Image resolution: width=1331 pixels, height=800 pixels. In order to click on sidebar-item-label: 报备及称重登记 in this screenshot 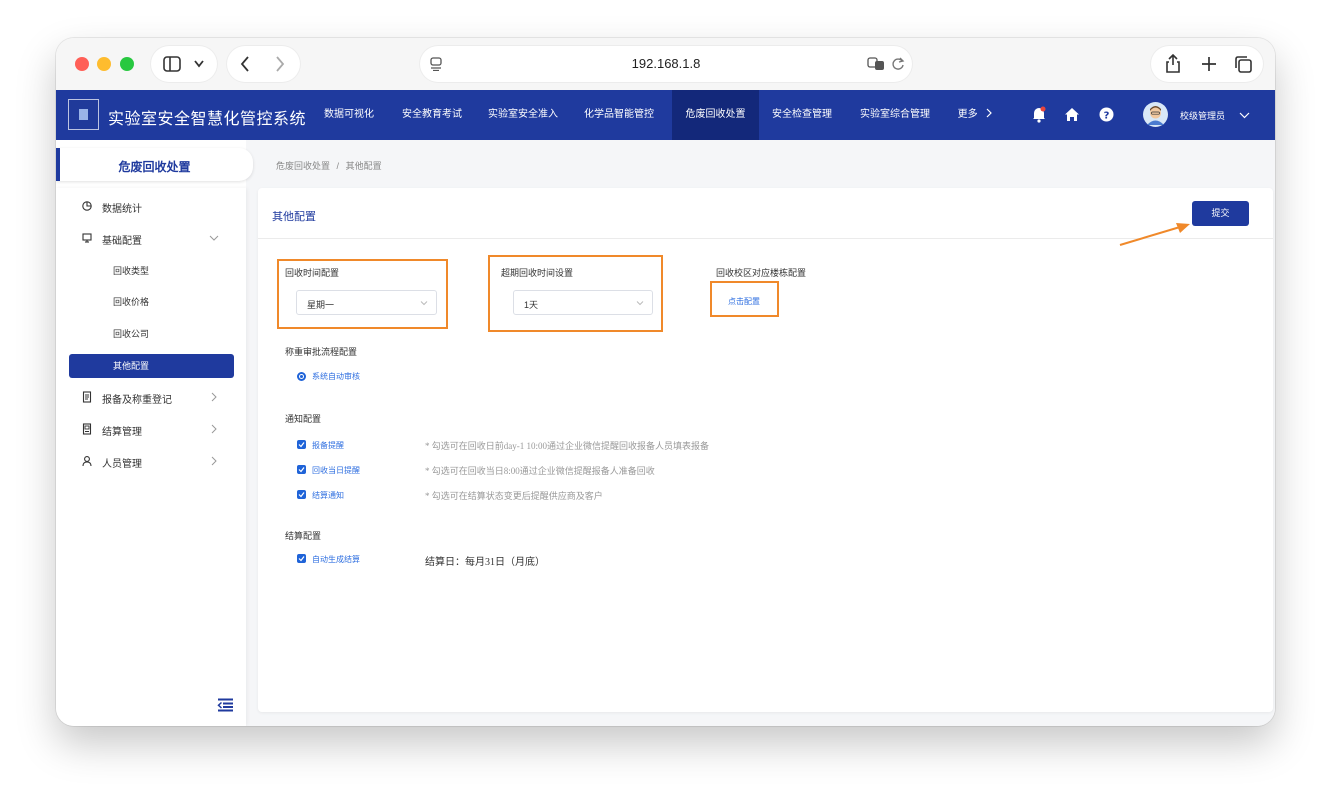, I will do `click(137, 400)`.